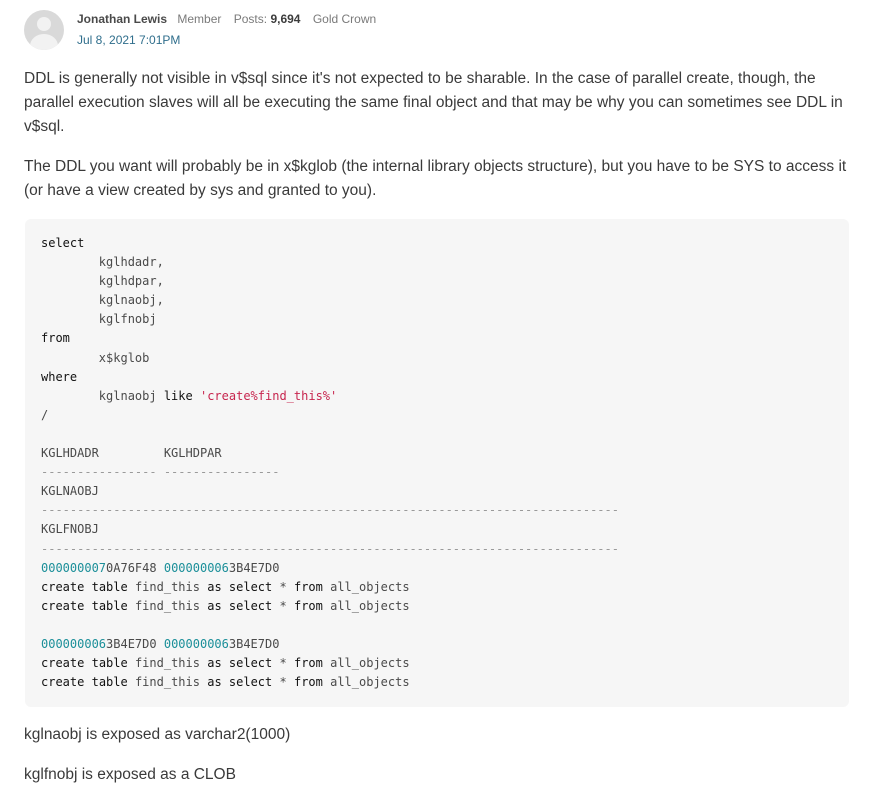 Image resolution: width=876 pixels, height=800 pixels. What do you see at coordinates (199, 19) in the screenshot?
I see `author-role: Member` at bounding box center [199, 19].